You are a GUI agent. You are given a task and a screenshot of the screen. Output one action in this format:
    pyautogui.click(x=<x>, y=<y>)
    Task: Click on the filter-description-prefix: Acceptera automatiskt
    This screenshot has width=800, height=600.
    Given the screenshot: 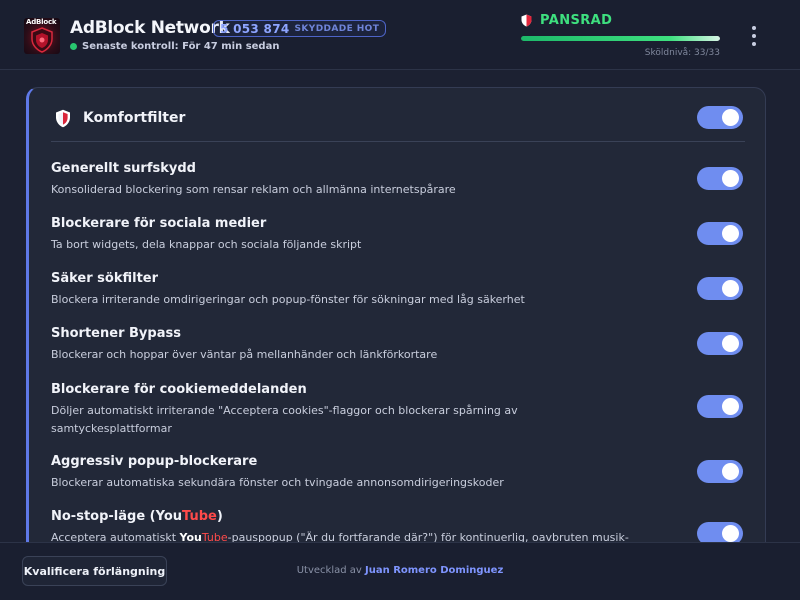 What is the action you would take?
    pyautogui.click(x=115, y=536)
    